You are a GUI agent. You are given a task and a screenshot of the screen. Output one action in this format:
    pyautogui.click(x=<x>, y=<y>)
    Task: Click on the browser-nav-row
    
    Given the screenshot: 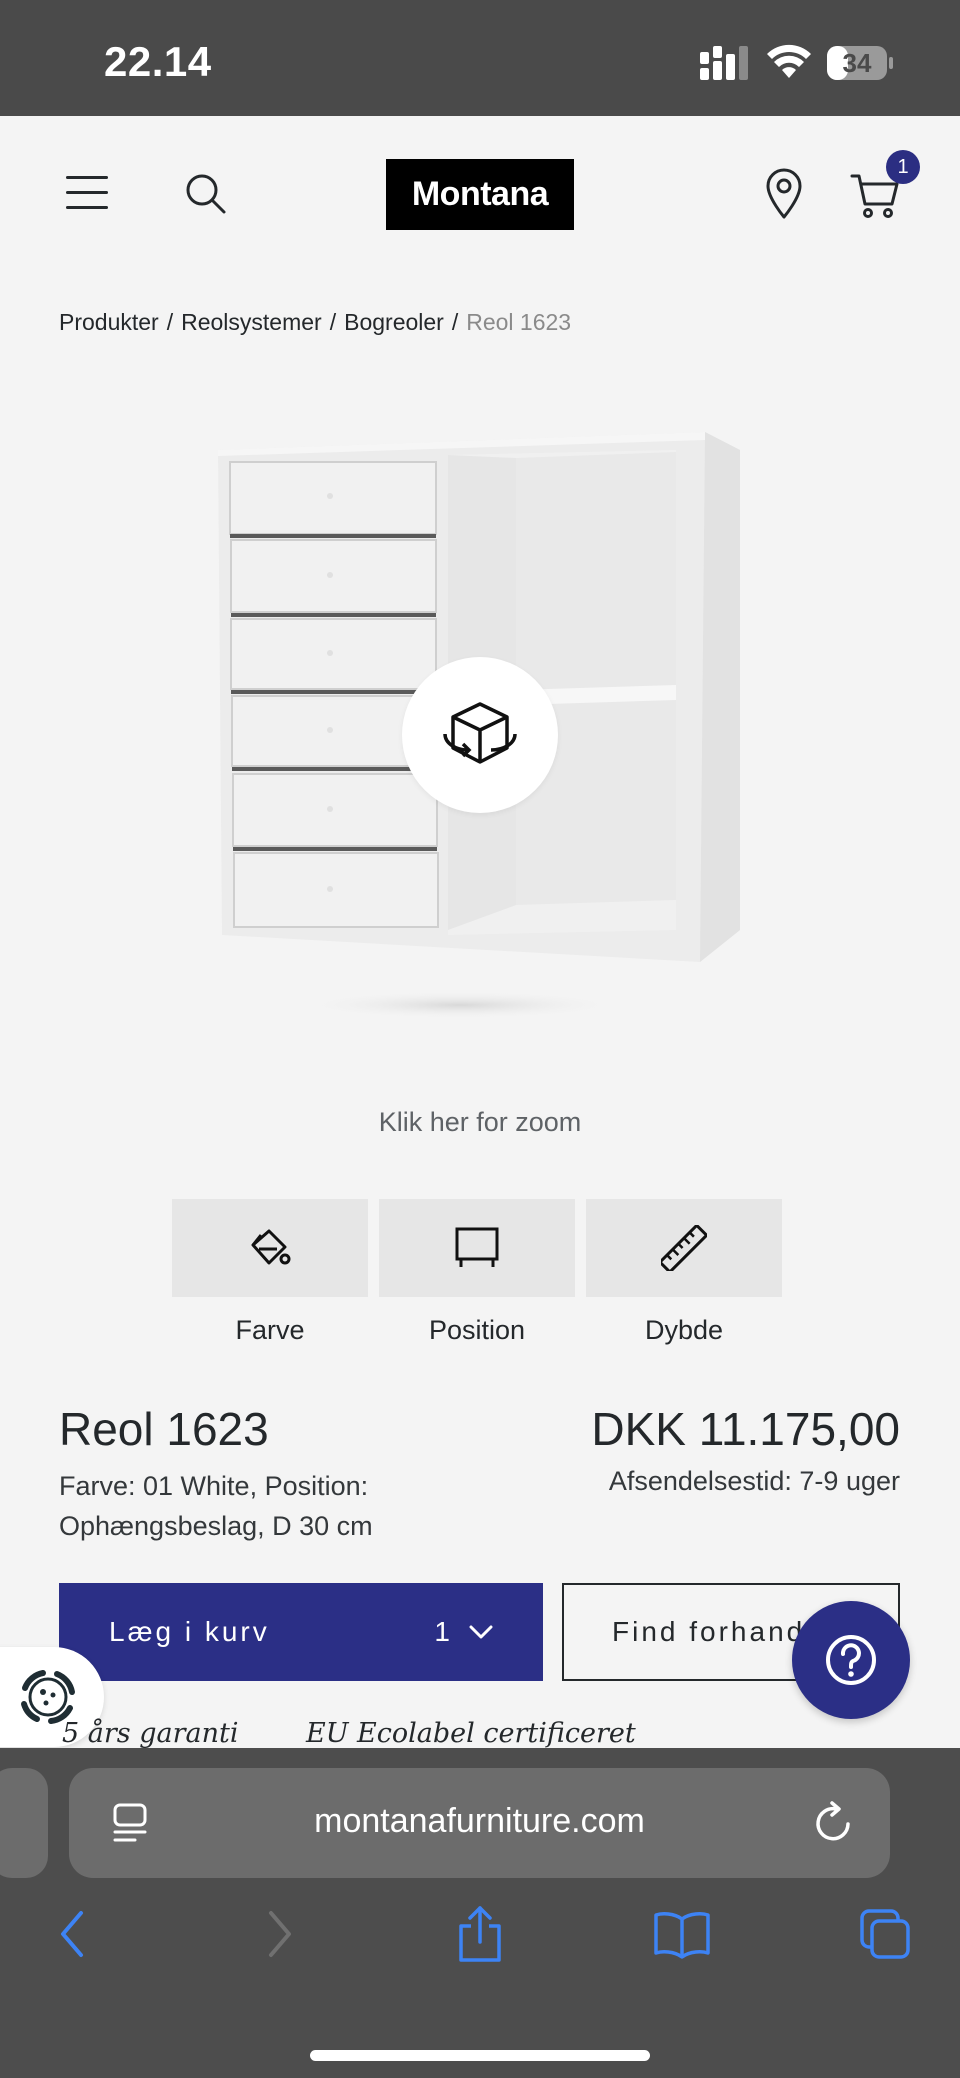 What is the action you would take?
    pyautogui.click(x=480, y=1938)
    